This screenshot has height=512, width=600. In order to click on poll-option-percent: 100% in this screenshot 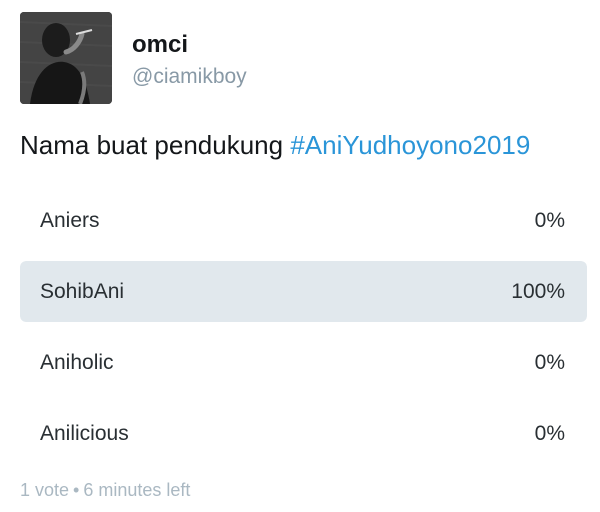, I will do `click(538, 291)`.